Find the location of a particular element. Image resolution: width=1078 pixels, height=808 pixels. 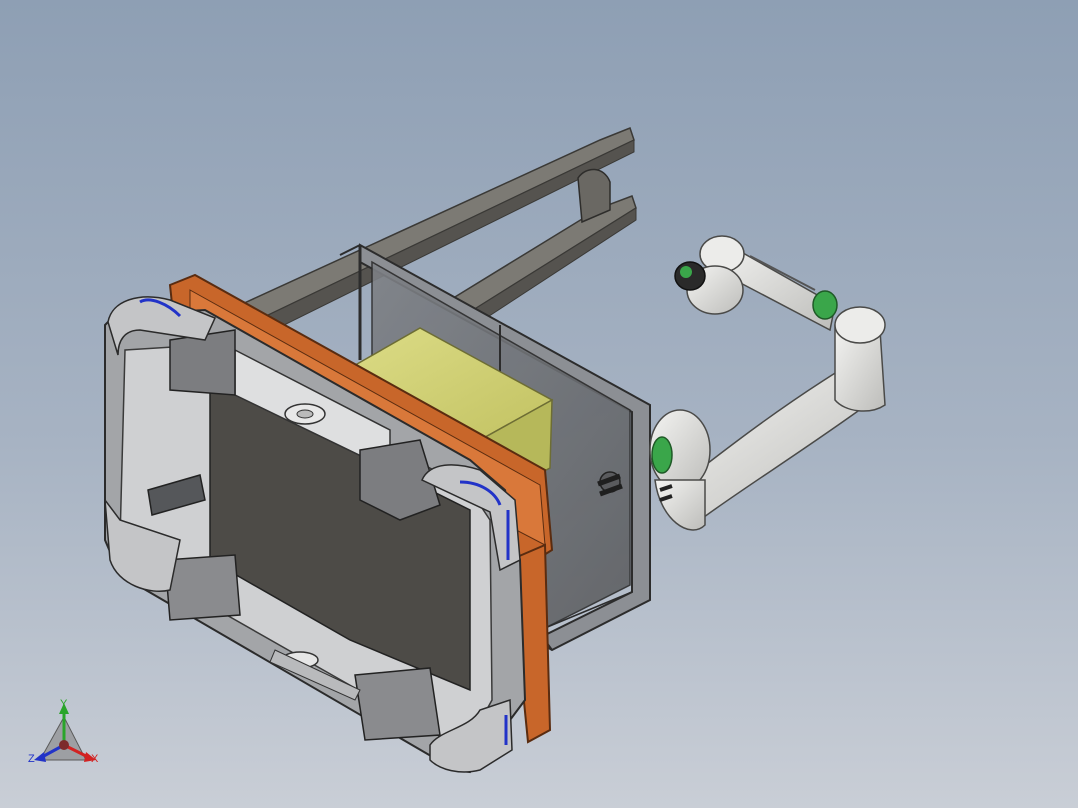

triad-y-label: Y is located at coordinates (64, 704).